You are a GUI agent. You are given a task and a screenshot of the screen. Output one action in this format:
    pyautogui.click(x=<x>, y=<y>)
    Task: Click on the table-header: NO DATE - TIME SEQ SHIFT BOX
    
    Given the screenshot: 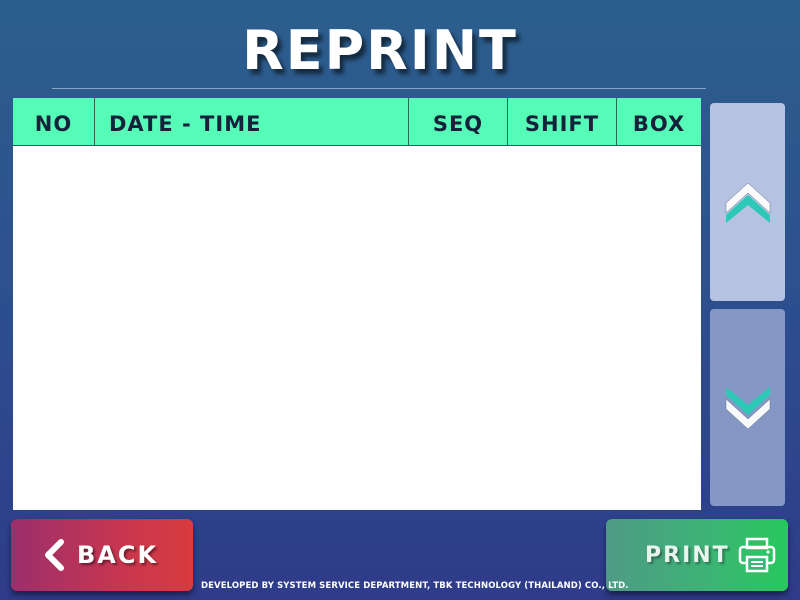 What is the action you would take?
    pyautogui.click(x=357, y=122)
    